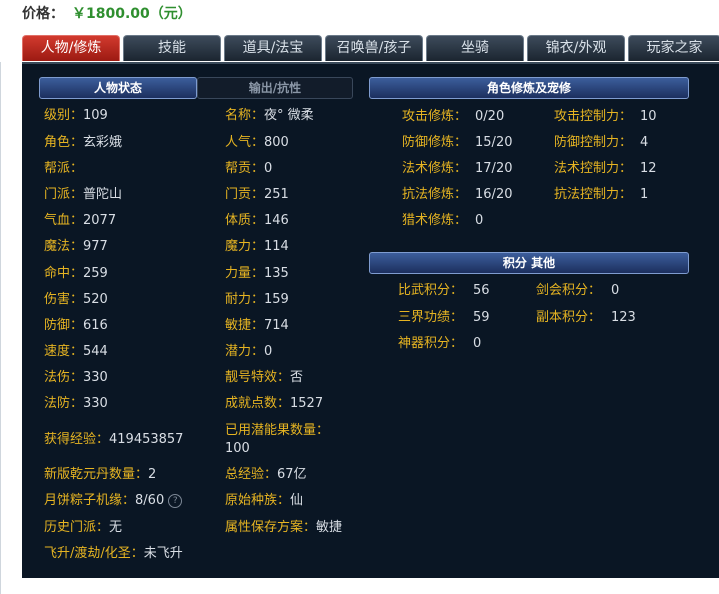 The image size is (719, 594). I want to click on section-output-header: 输出/抗性, so click(275, 88).